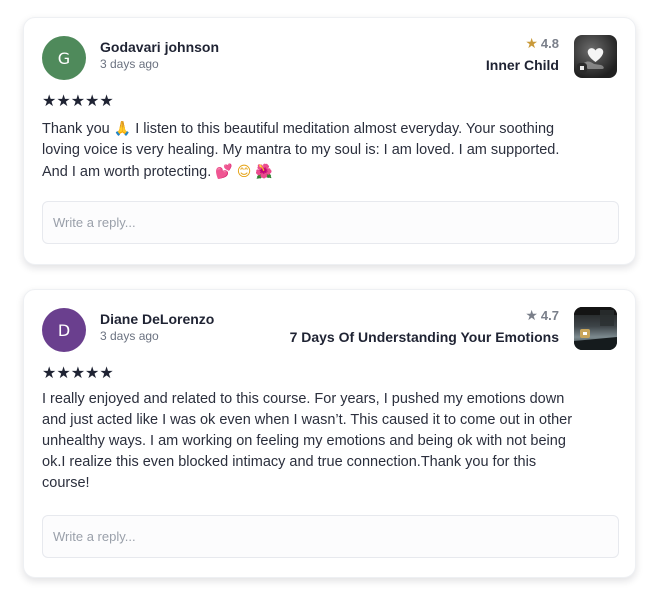 This screenshot has width=658, height=597. I want to click on avatar: D, so click(64, 330).